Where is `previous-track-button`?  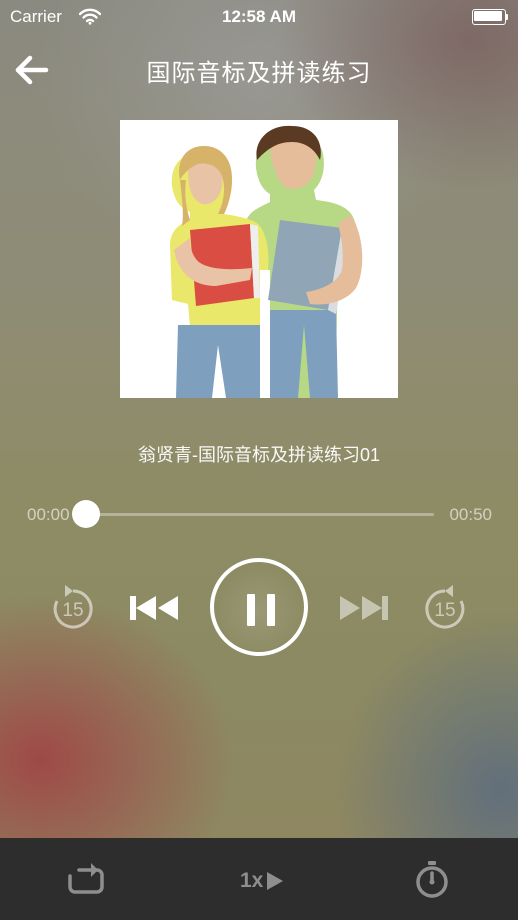 previous-track-button is located at coordinates (154, 608).